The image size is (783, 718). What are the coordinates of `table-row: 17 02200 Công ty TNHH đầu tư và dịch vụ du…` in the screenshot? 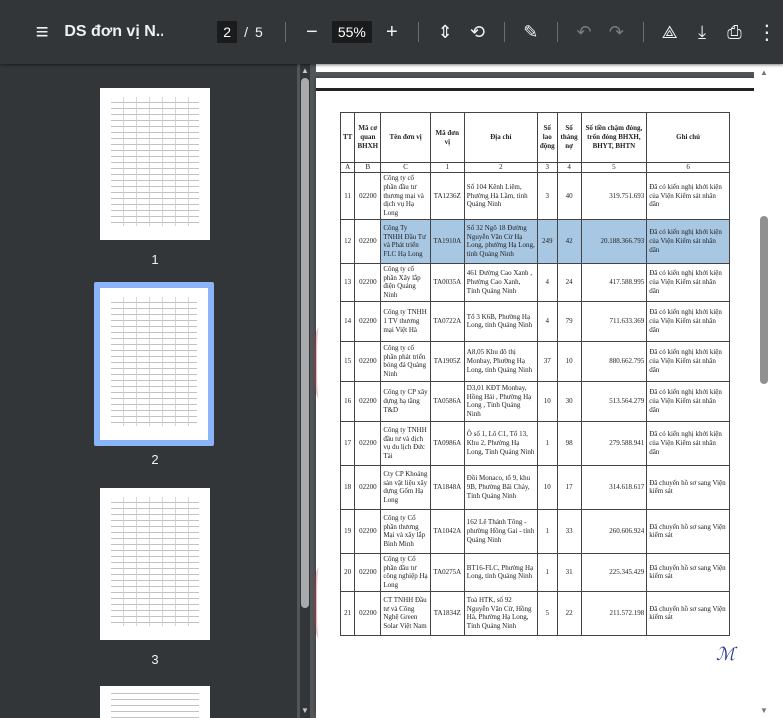 It's located at (534, 443).